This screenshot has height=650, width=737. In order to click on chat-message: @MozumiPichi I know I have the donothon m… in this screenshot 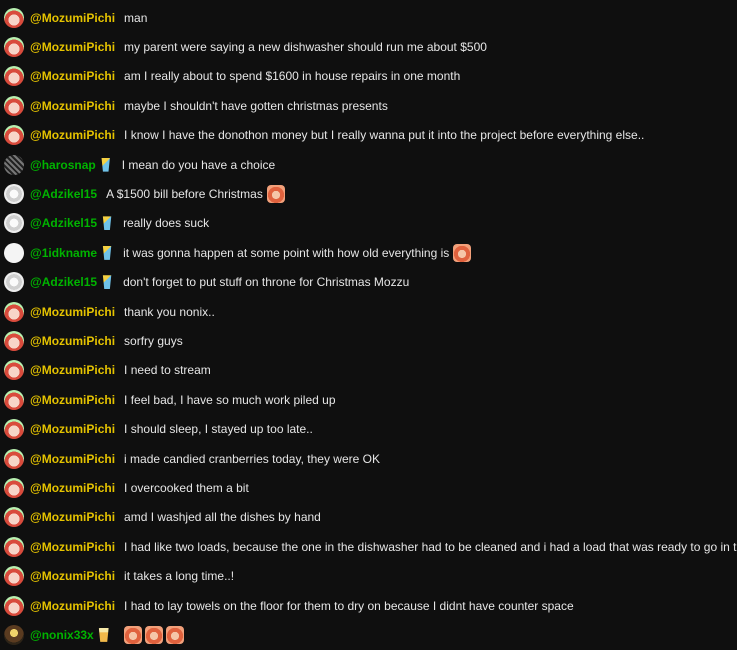, I will do `click(368, 135)`.